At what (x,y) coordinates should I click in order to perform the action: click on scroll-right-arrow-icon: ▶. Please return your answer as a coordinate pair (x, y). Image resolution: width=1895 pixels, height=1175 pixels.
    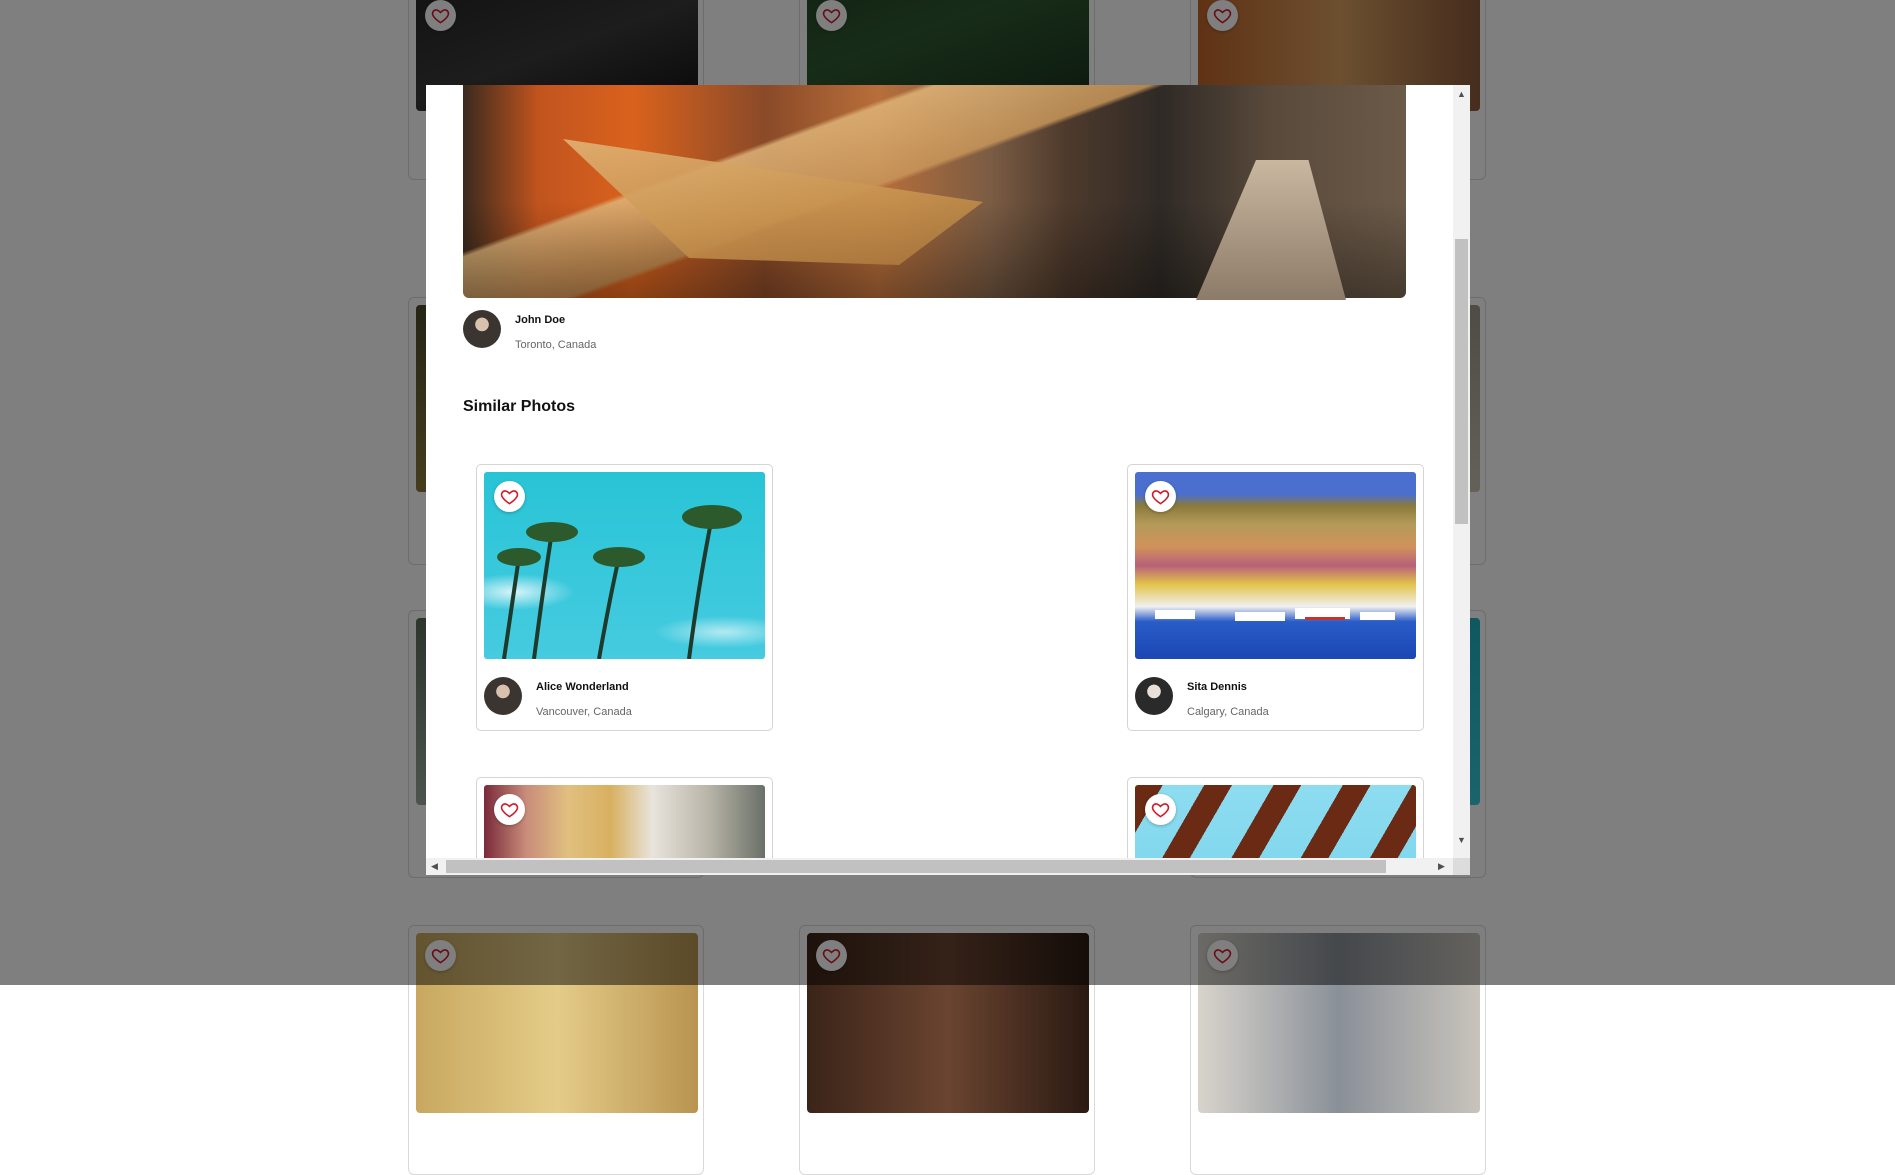
    Looking at the image, I should click on (1441, 866).